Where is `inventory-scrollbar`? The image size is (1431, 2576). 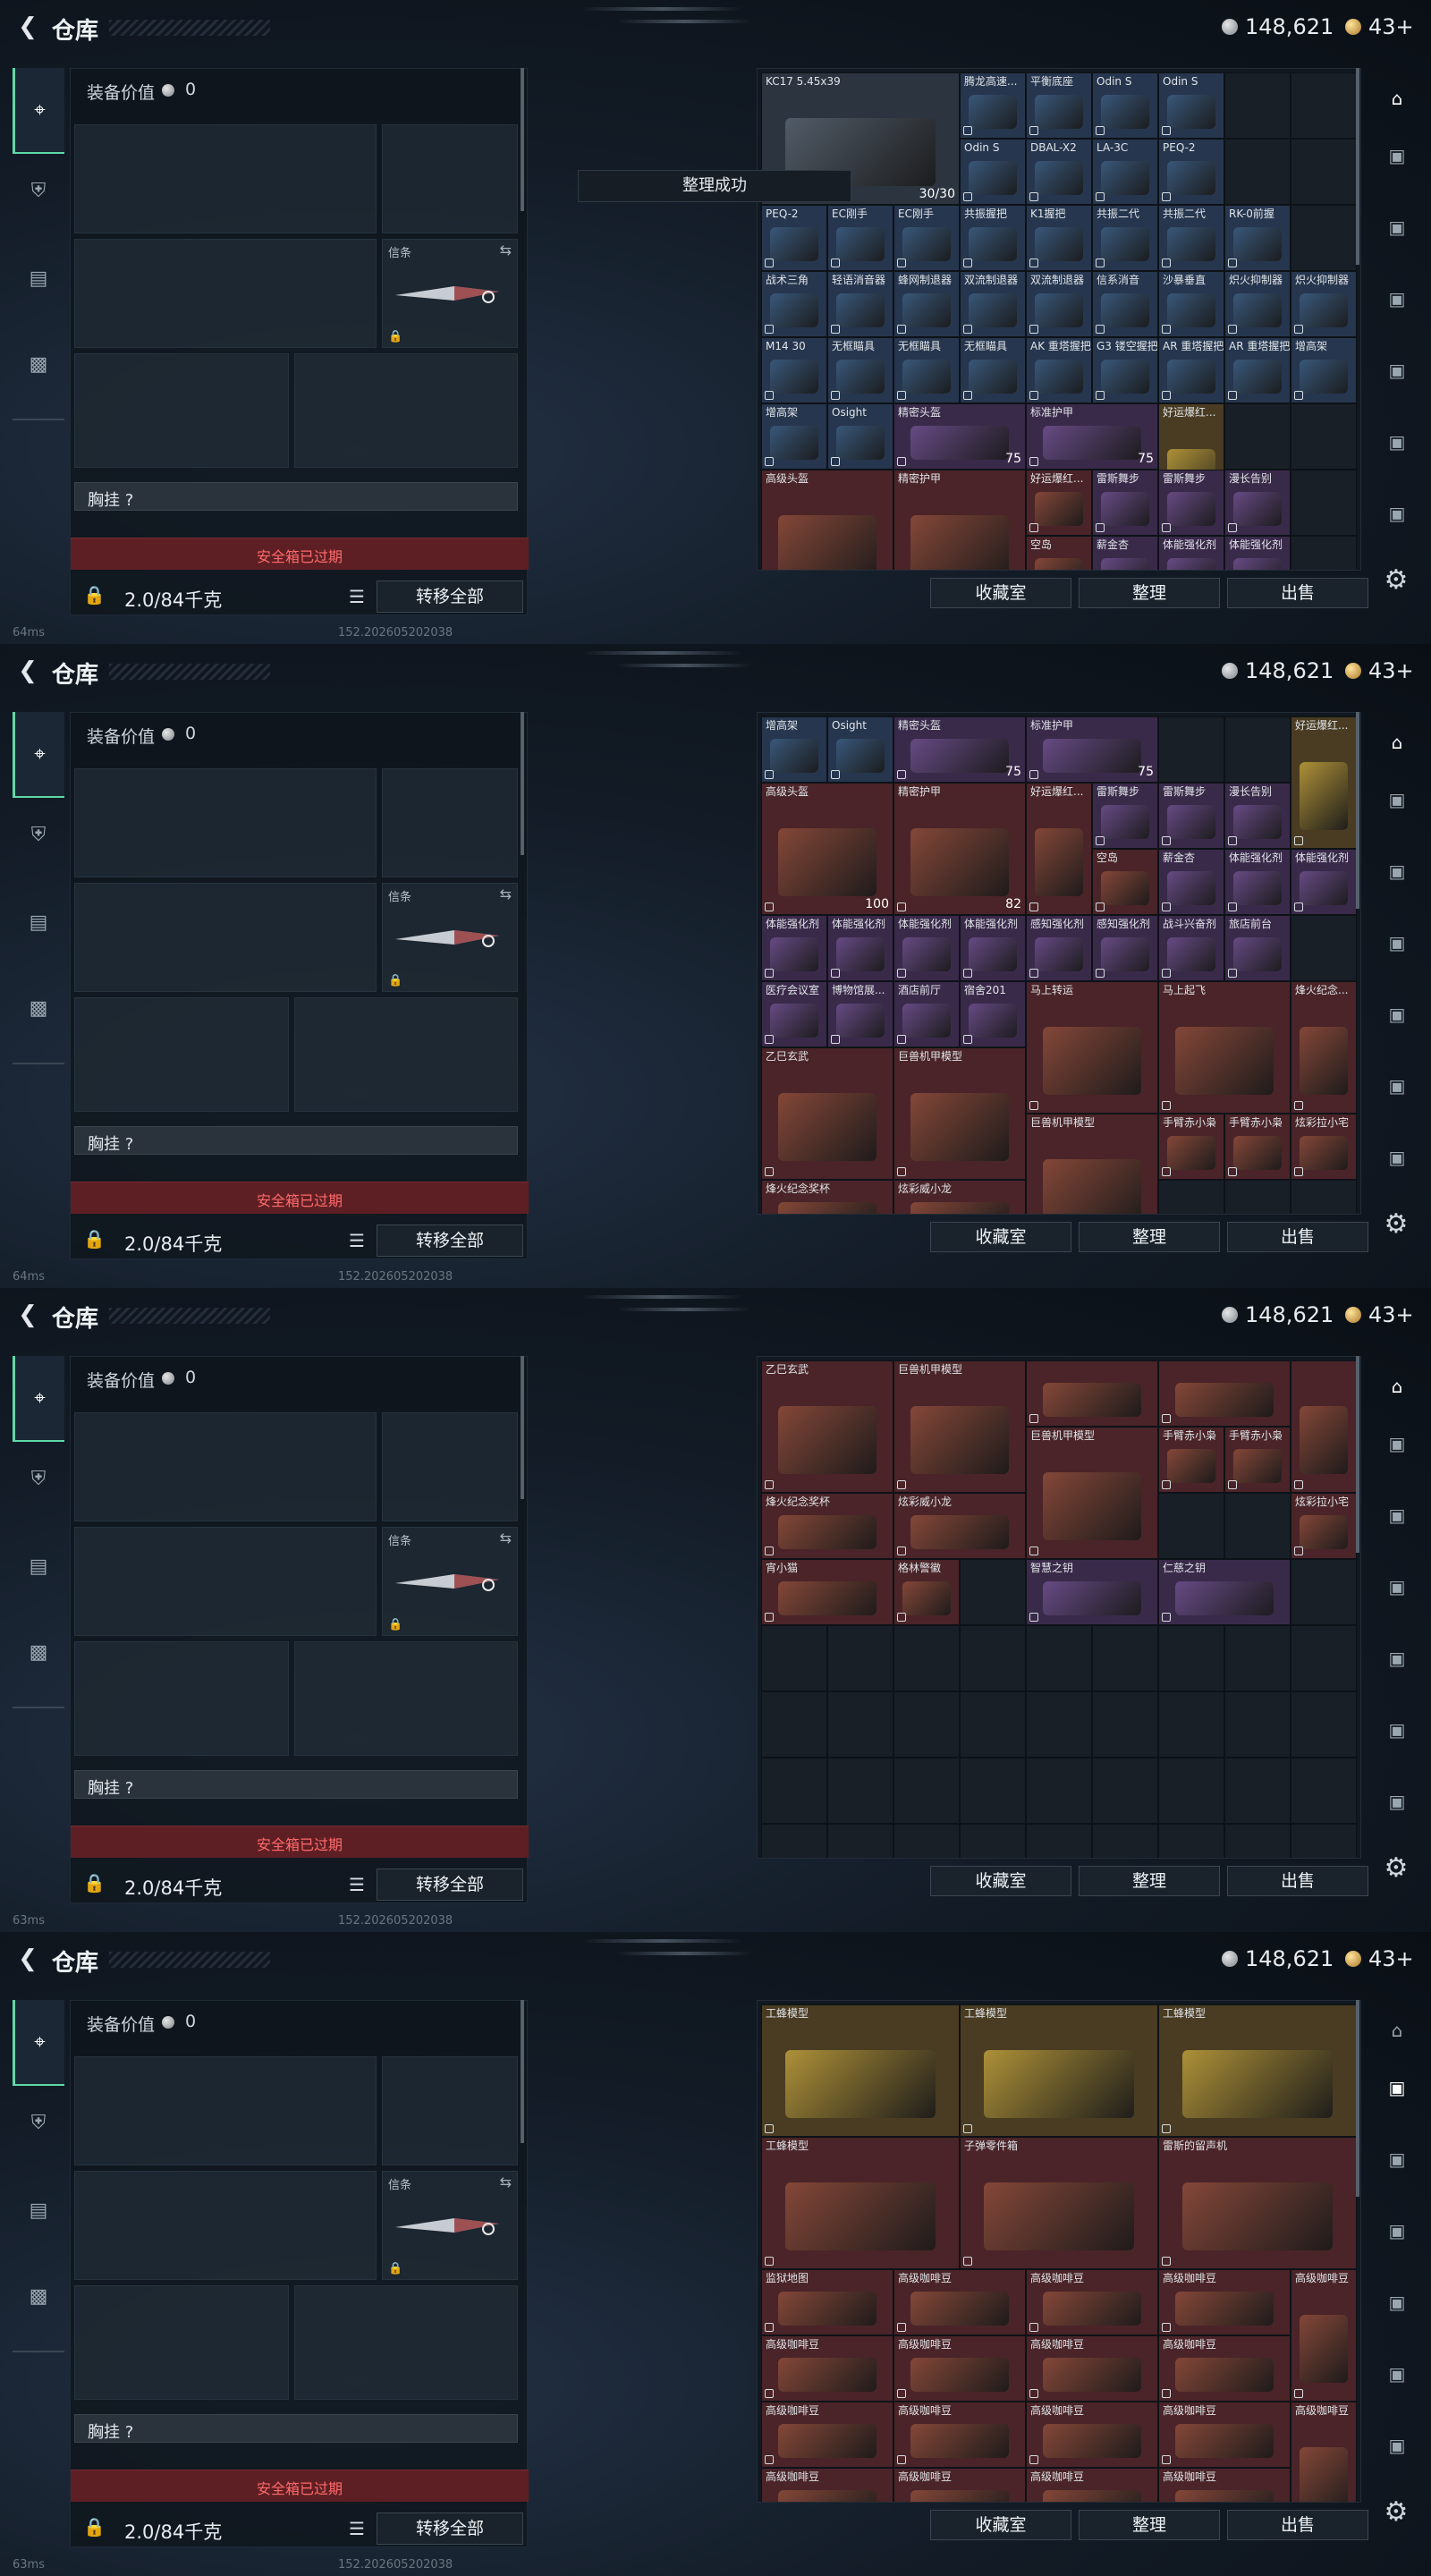 inventory-scrollbar is located at coordinates (1358, 166).